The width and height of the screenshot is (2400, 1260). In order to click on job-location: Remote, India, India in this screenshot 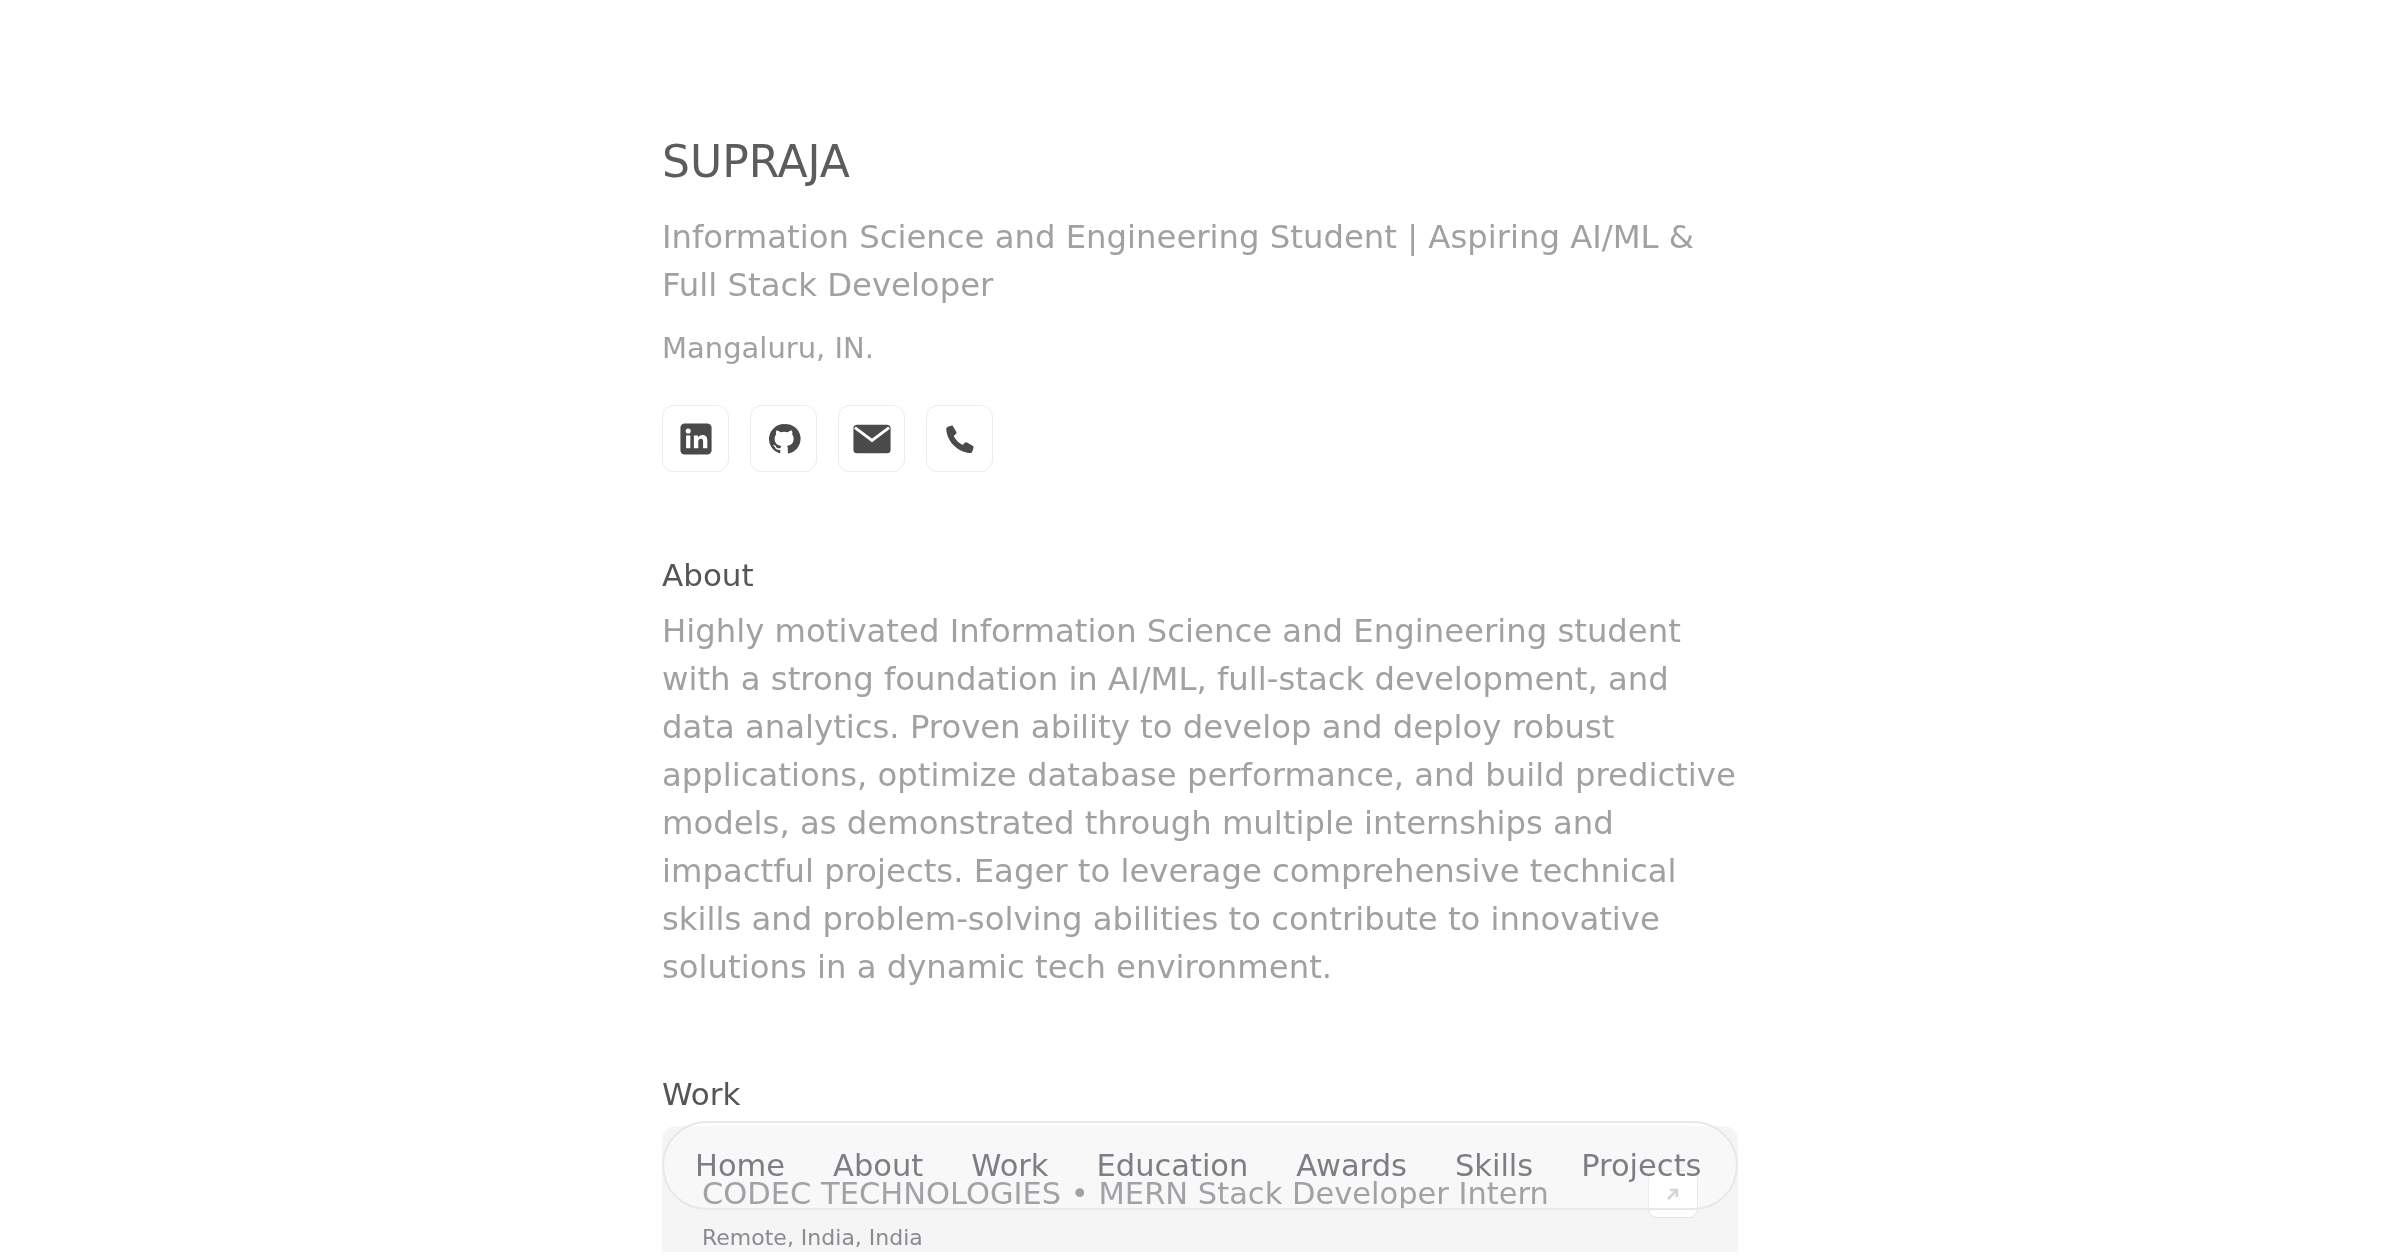, I will do `click(813, 1238)`.